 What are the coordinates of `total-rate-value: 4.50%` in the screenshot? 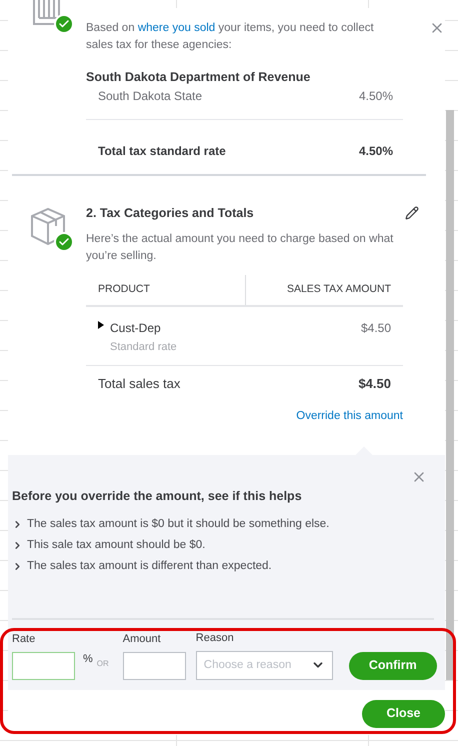 It's located at (375, 151).